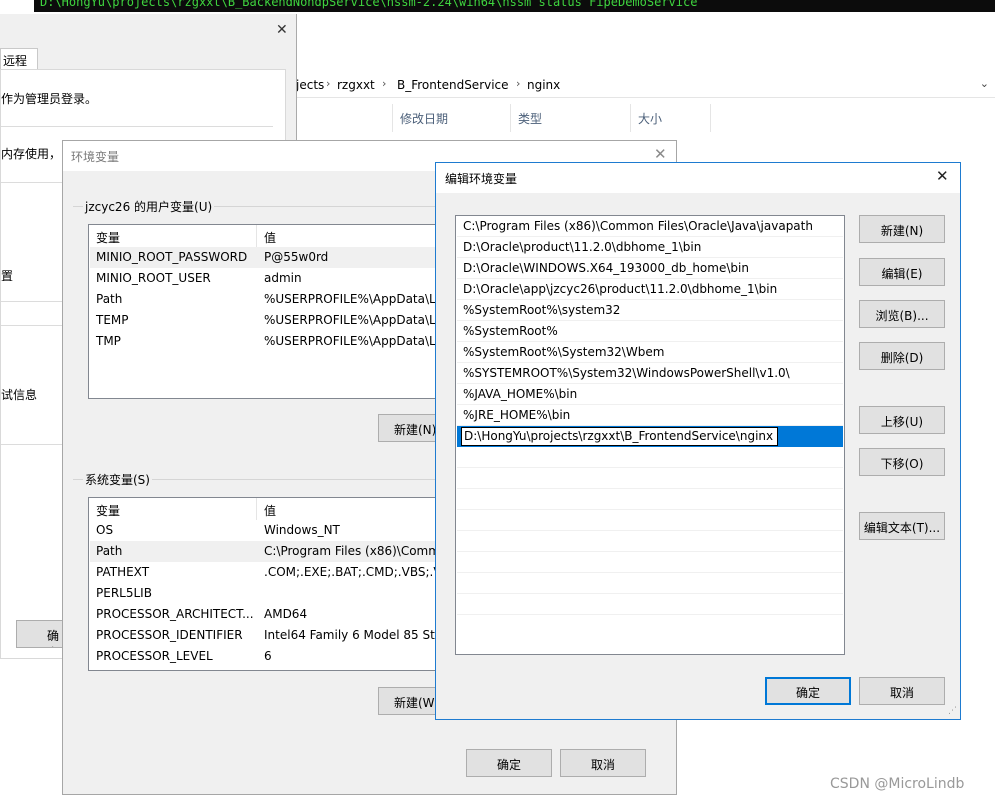 The image size is (995, 803). I want to click on resize-grip-icon: ⋰, so click(952, 711).